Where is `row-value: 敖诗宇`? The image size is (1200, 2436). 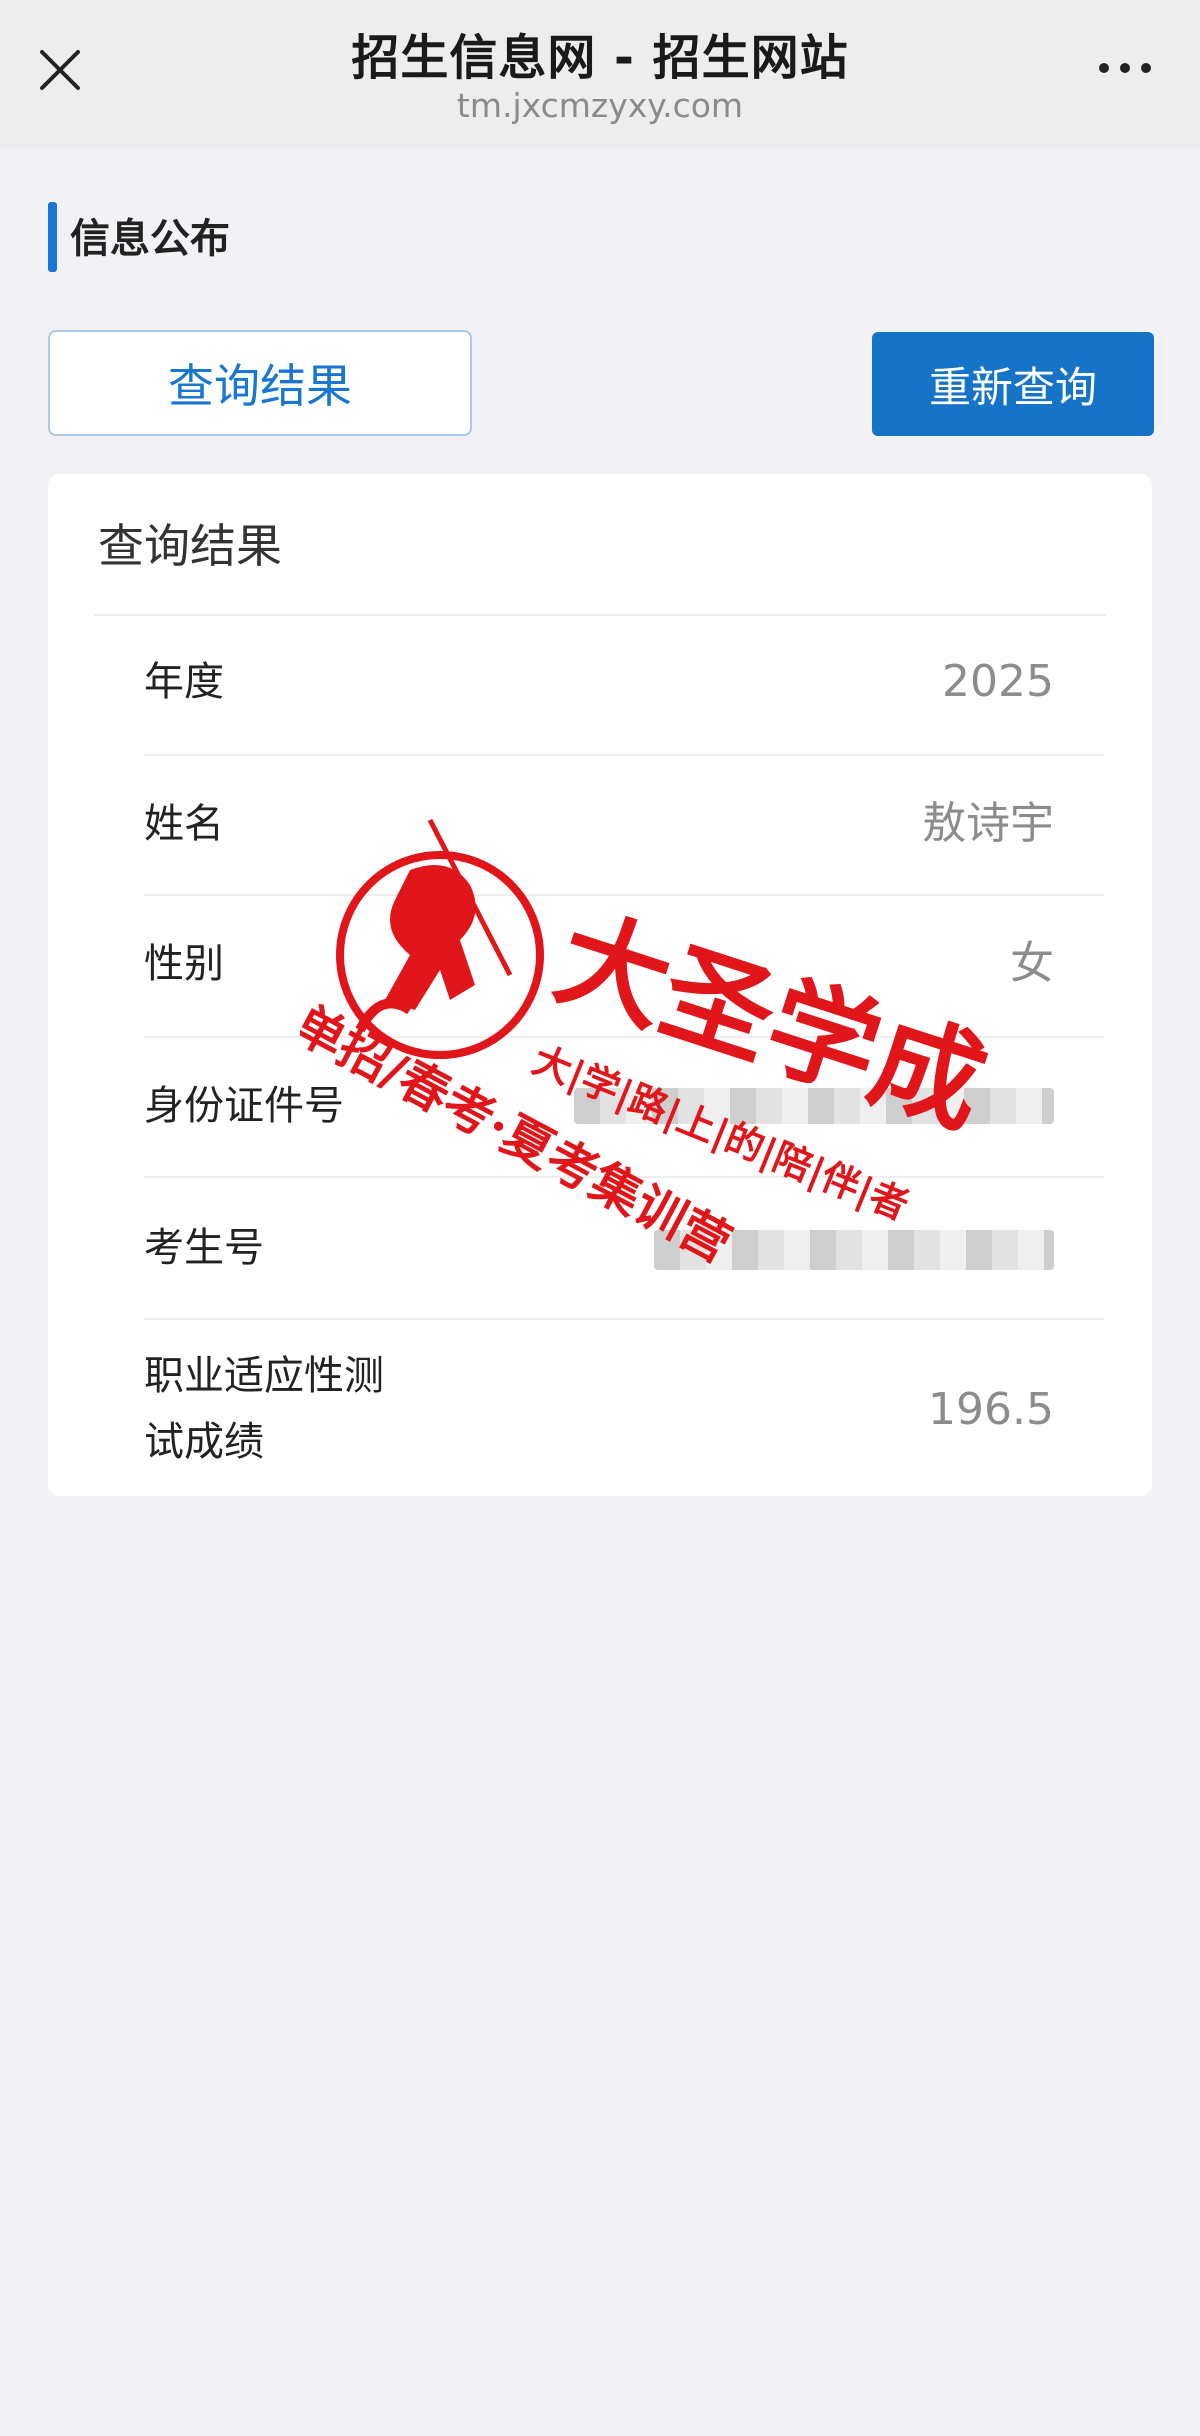 row-value: 敖诗宇 is located at coordinates (988, 823).